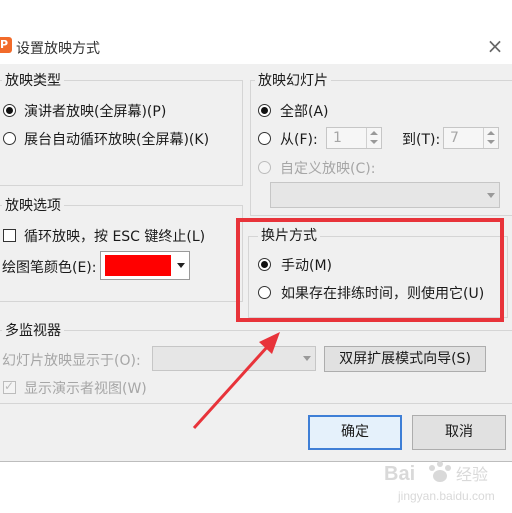 The image size is (512, 513). I want to click on annotation-arrow, so click(236, 381).